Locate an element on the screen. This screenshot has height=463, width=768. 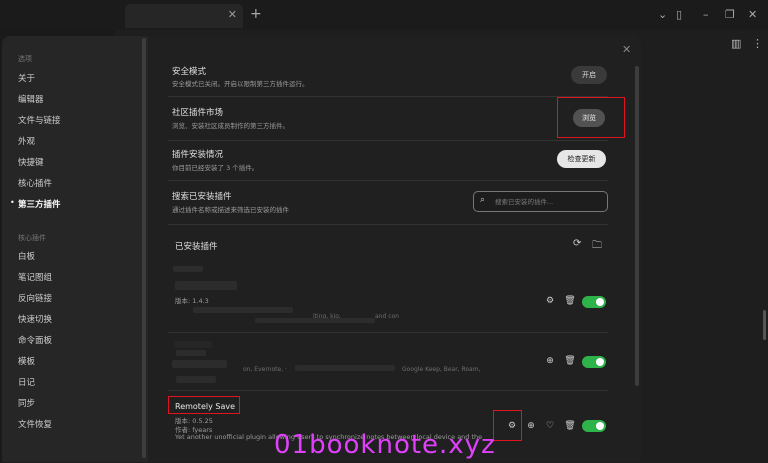
safe-mode-button: 开启 is located at coordinates (589, 75).